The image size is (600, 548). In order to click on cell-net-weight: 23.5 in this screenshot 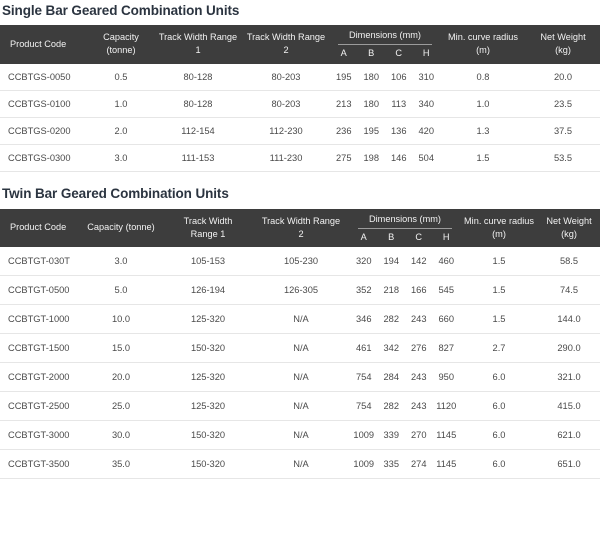, I will do `click(563, 104)`.